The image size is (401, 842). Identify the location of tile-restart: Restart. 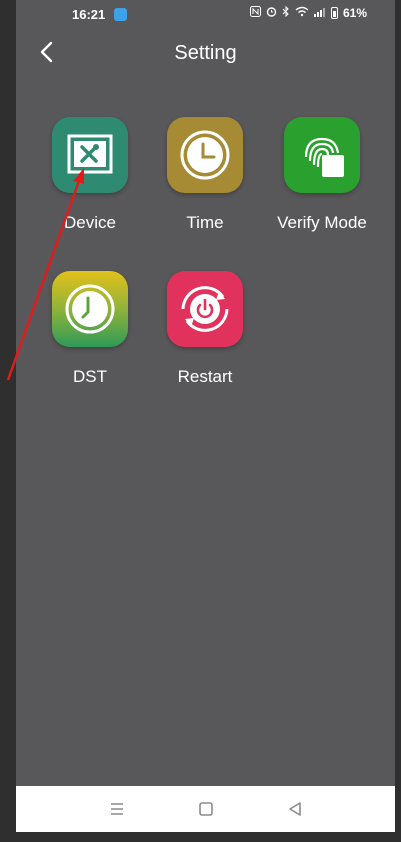
(205, 329).